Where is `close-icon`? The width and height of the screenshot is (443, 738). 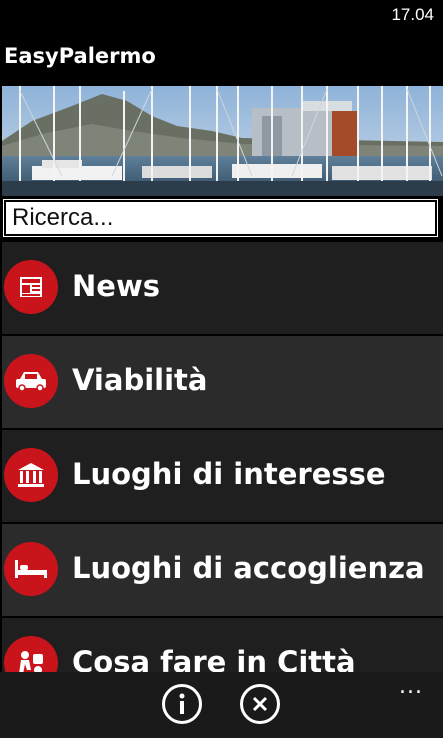 close-icon is located at coordinates (260, 704).